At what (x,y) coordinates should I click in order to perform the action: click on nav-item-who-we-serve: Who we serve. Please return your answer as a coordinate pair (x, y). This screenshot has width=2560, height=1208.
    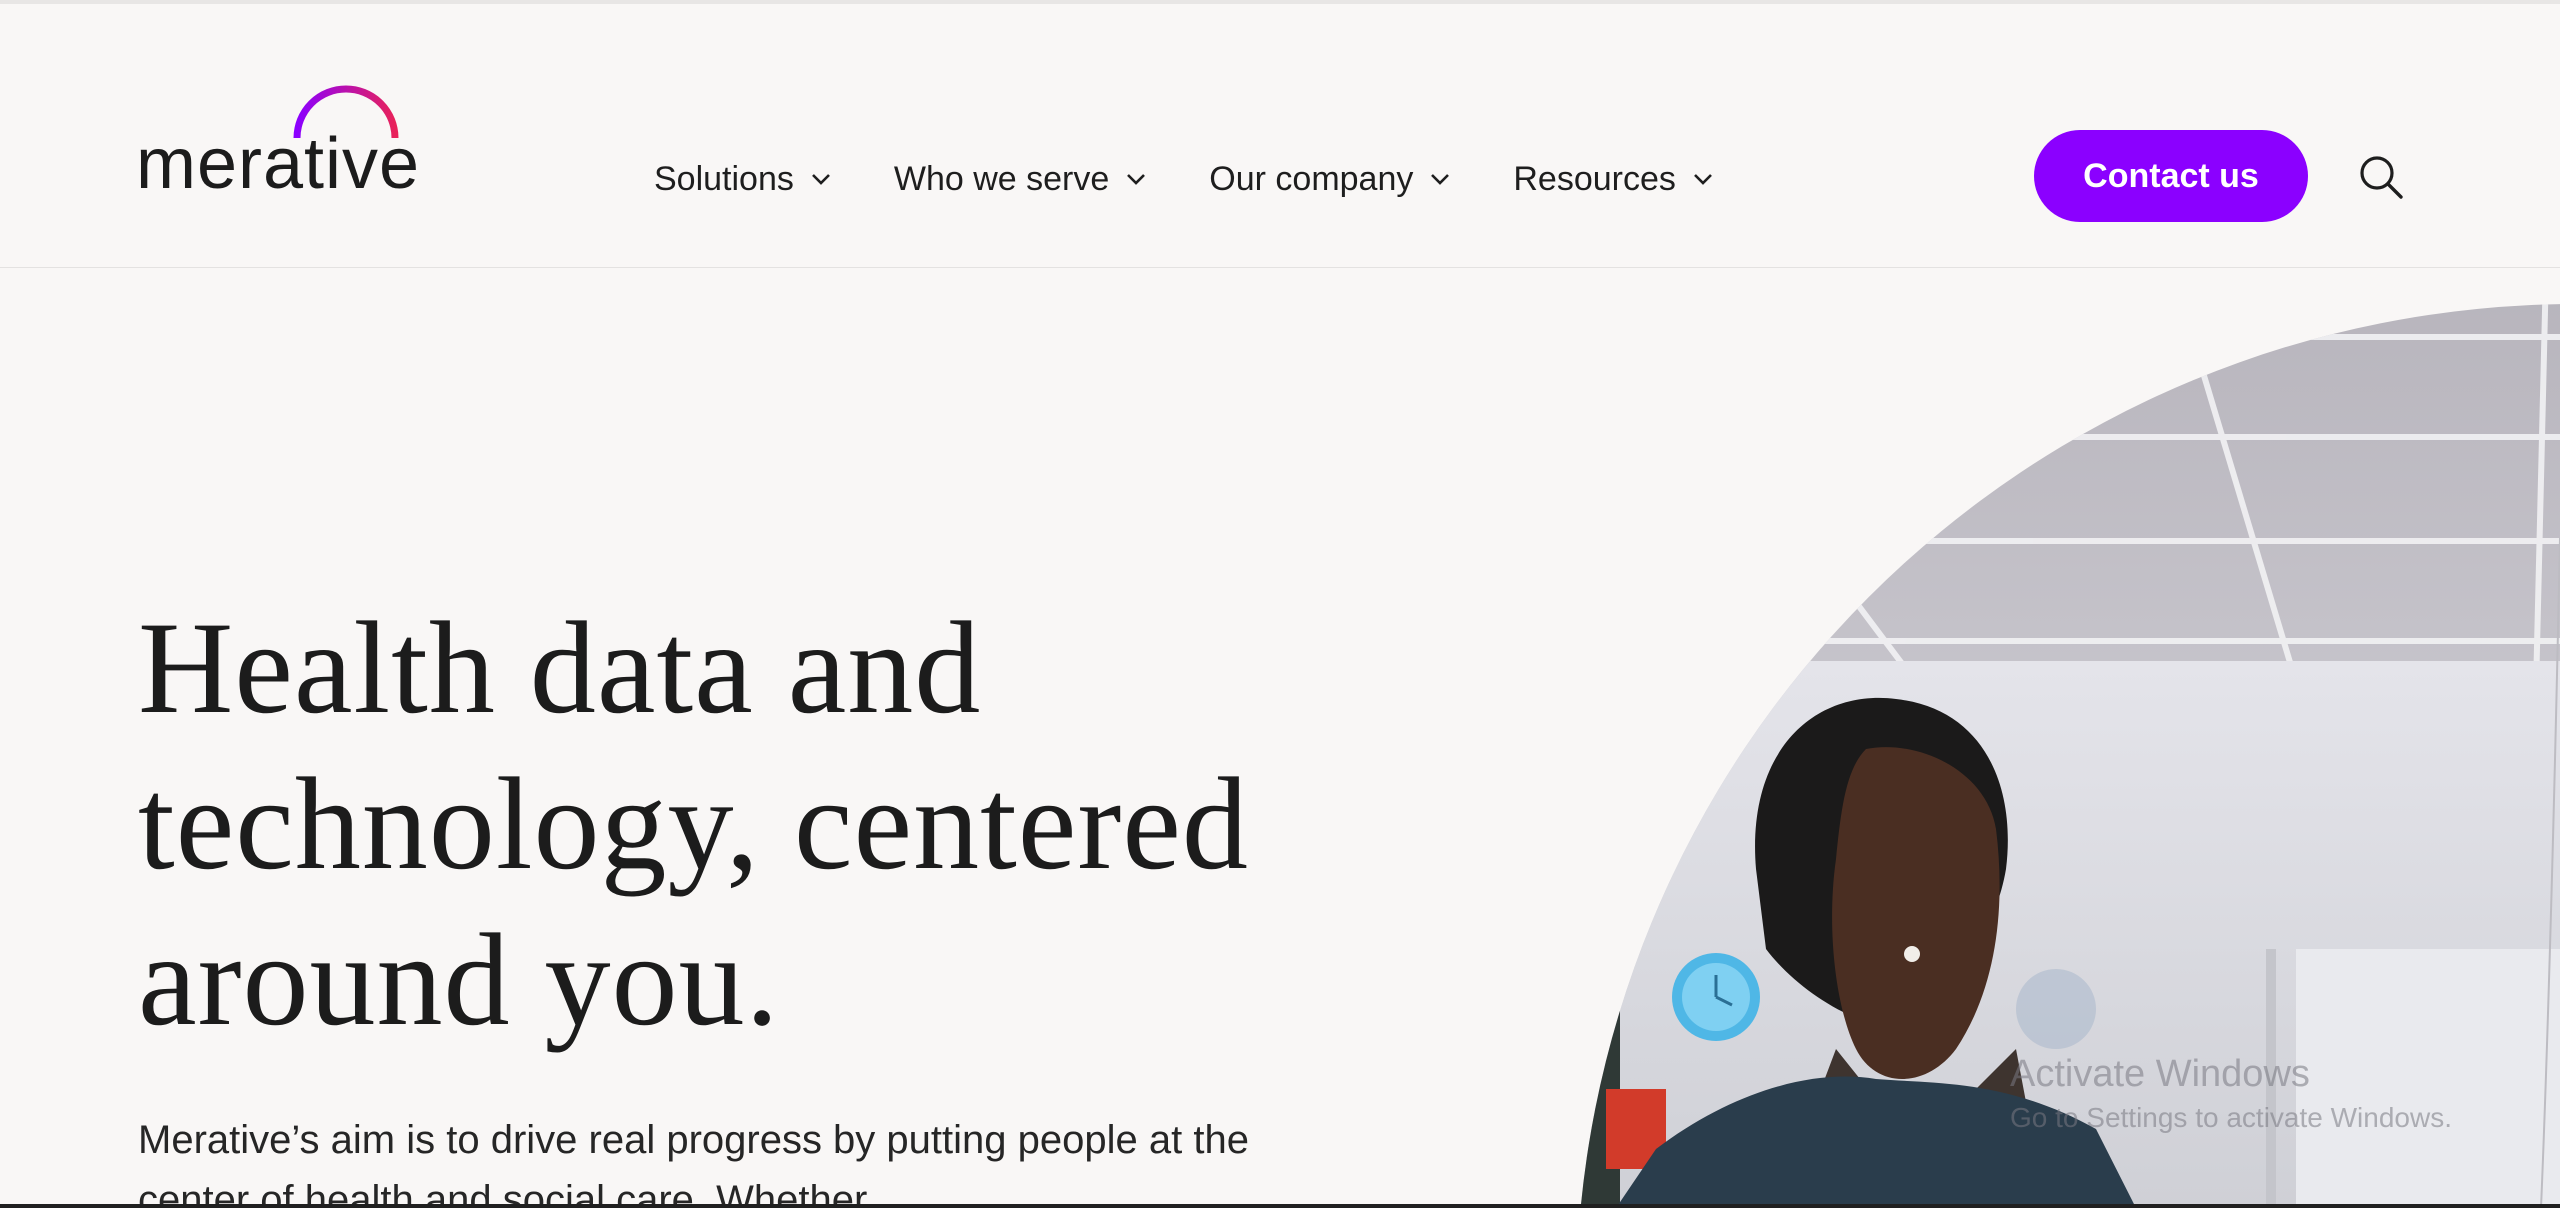
    Looking at the image, I should click on (1021, 179).